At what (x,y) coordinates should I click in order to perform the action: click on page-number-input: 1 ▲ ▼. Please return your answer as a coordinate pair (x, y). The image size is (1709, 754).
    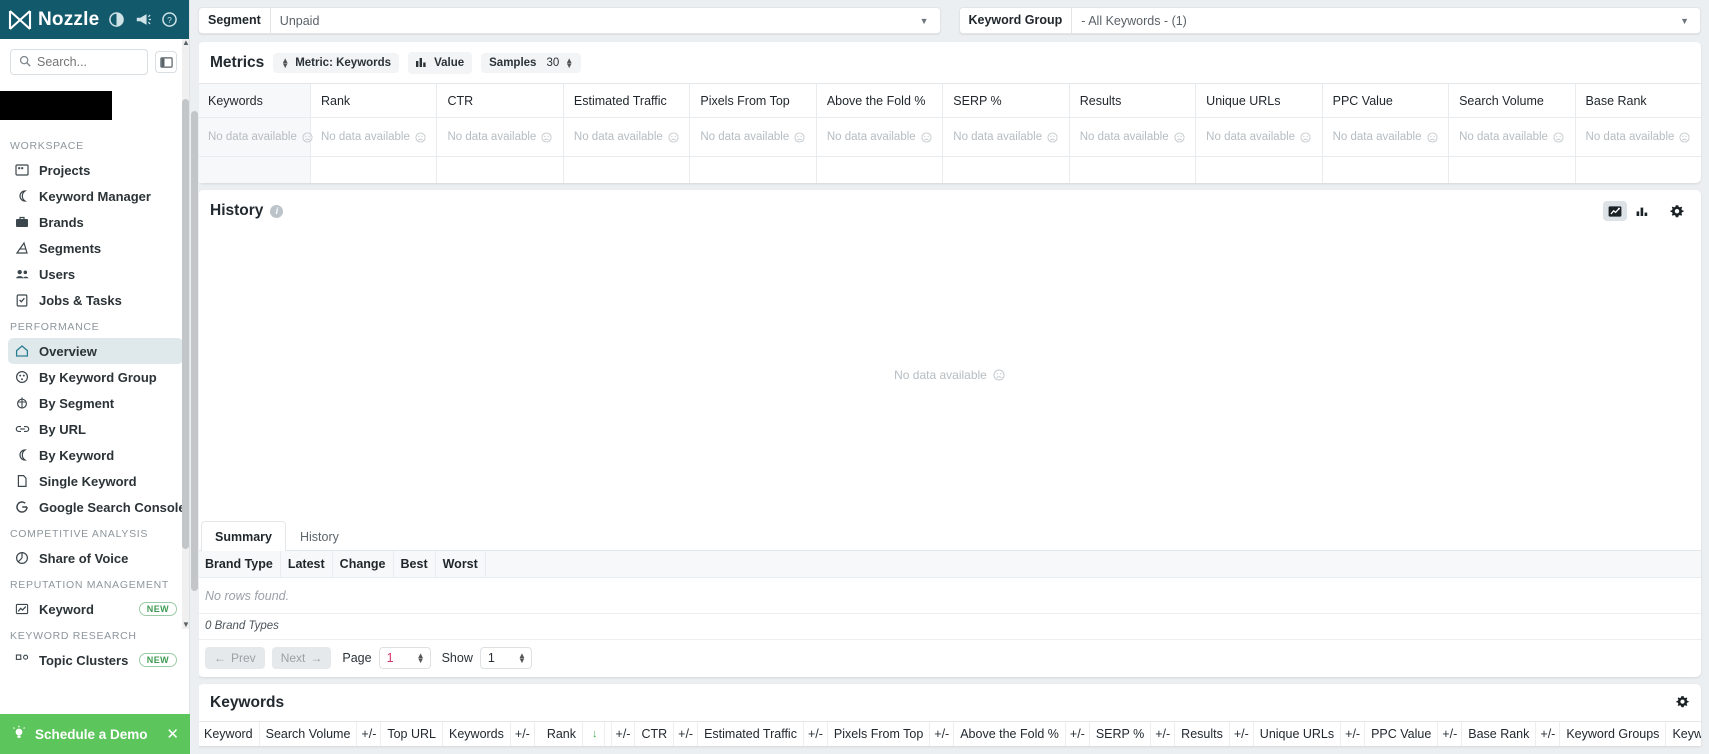
    Looking at the image, I should click on (404, 658).